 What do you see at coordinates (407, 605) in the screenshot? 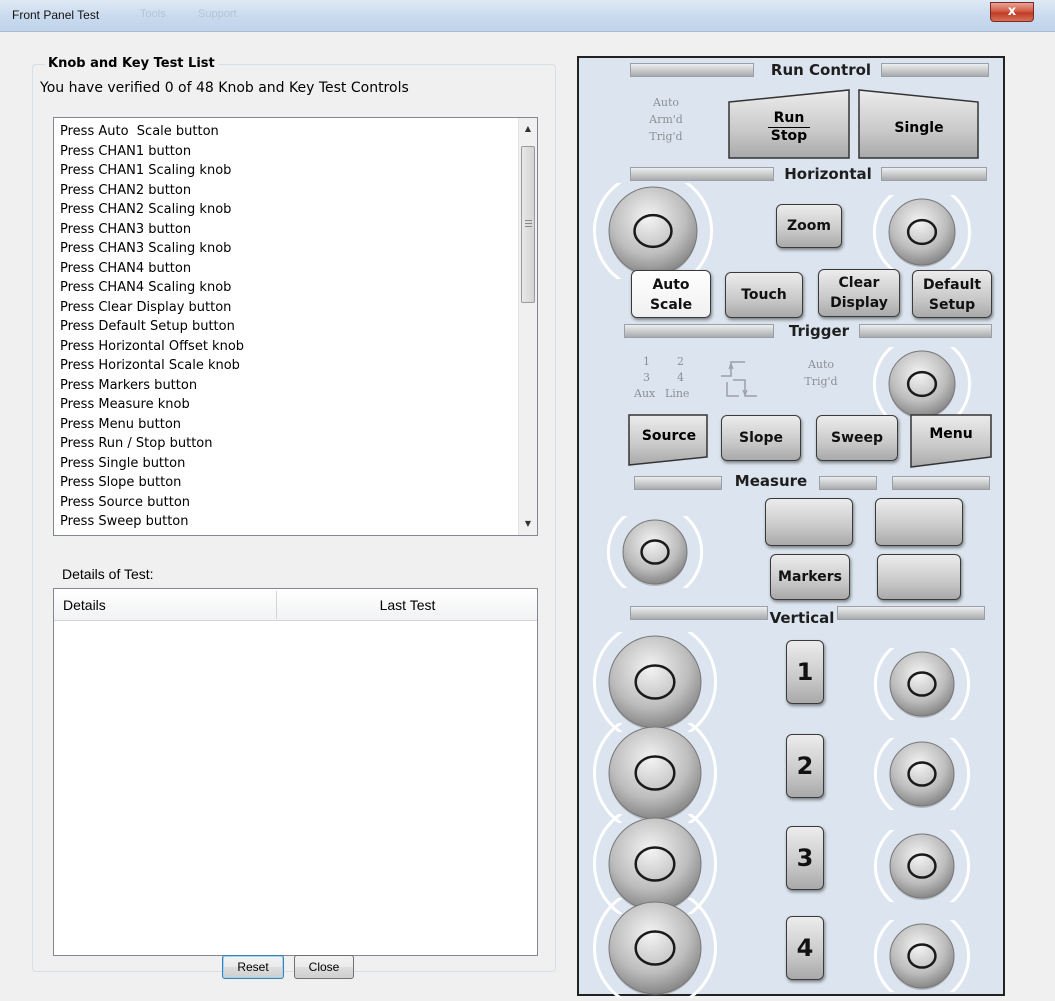
I see `column-last-test: Last Test` at bounding box center [407, 605].